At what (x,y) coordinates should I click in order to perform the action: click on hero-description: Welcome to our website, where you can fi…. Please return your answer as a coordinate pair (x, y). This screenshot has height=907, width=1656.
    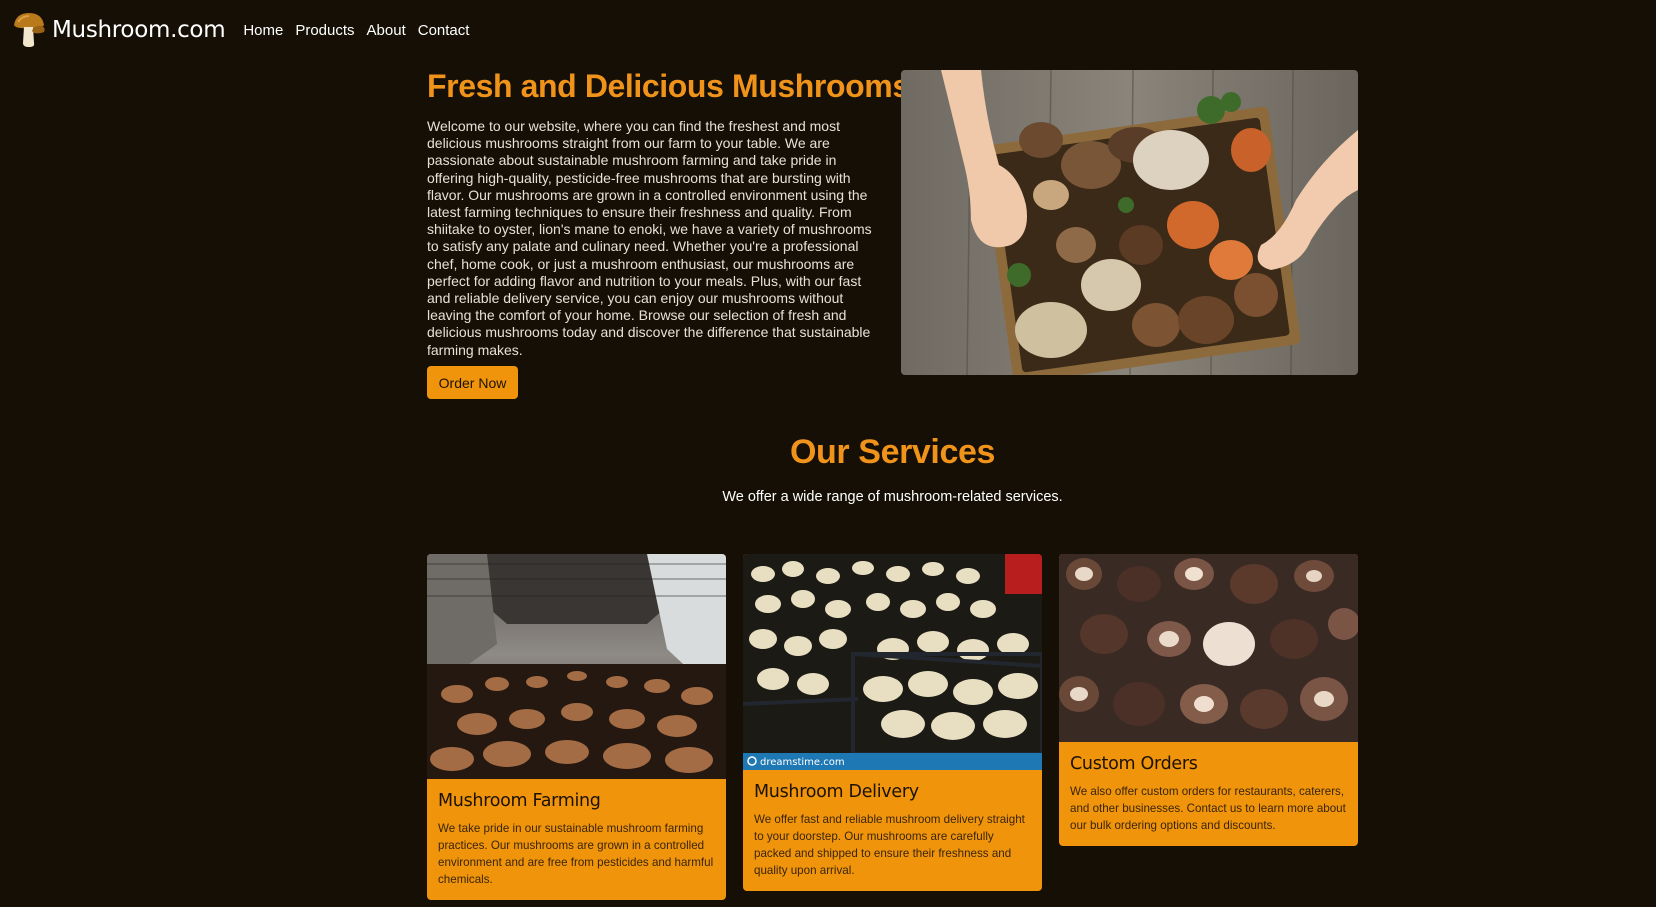
    Looking at the image, I should click on (649, 238).